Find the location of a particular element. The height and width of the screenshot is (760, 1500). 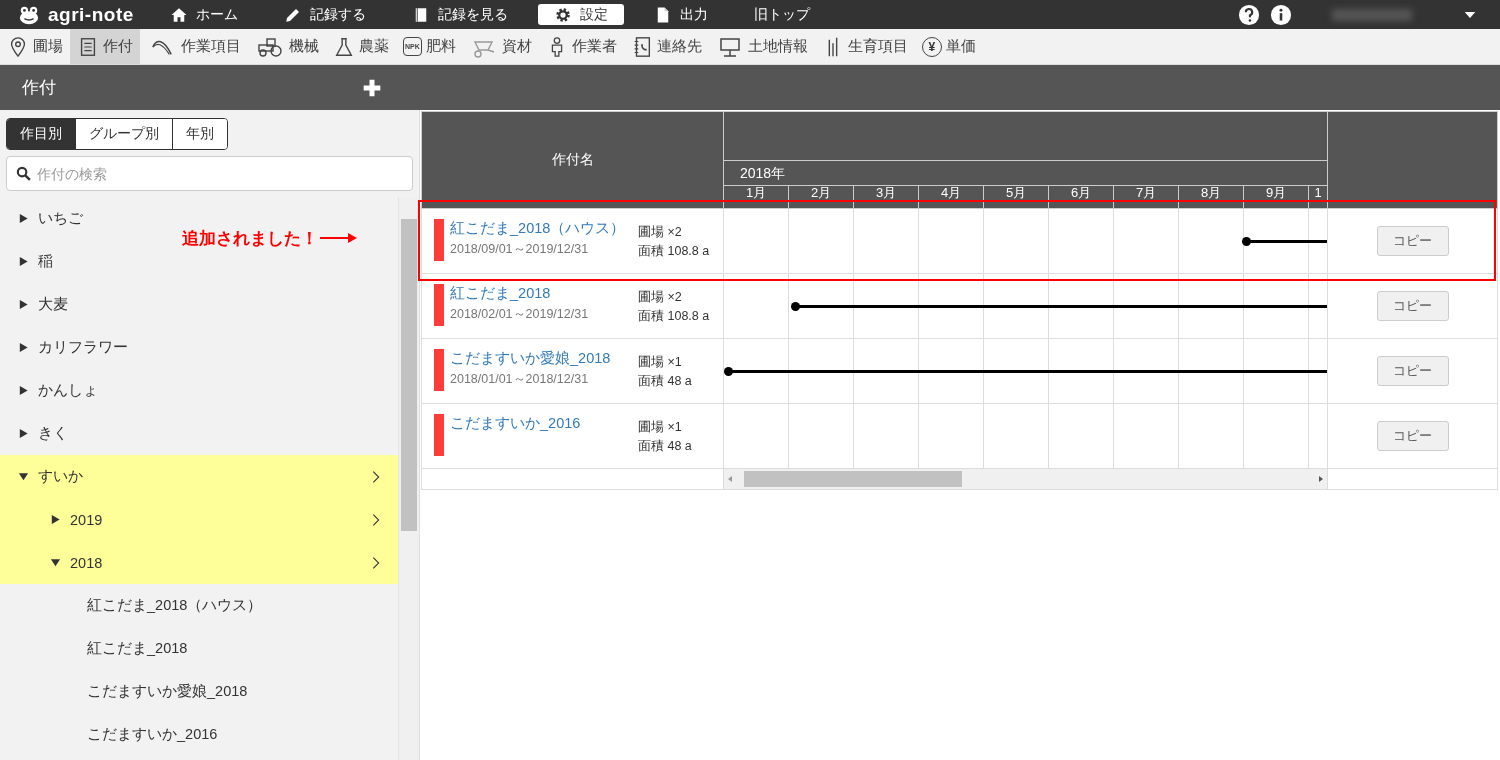

crop-link: こだますいか愛娘_2018 is located at coordinates (544, 358).